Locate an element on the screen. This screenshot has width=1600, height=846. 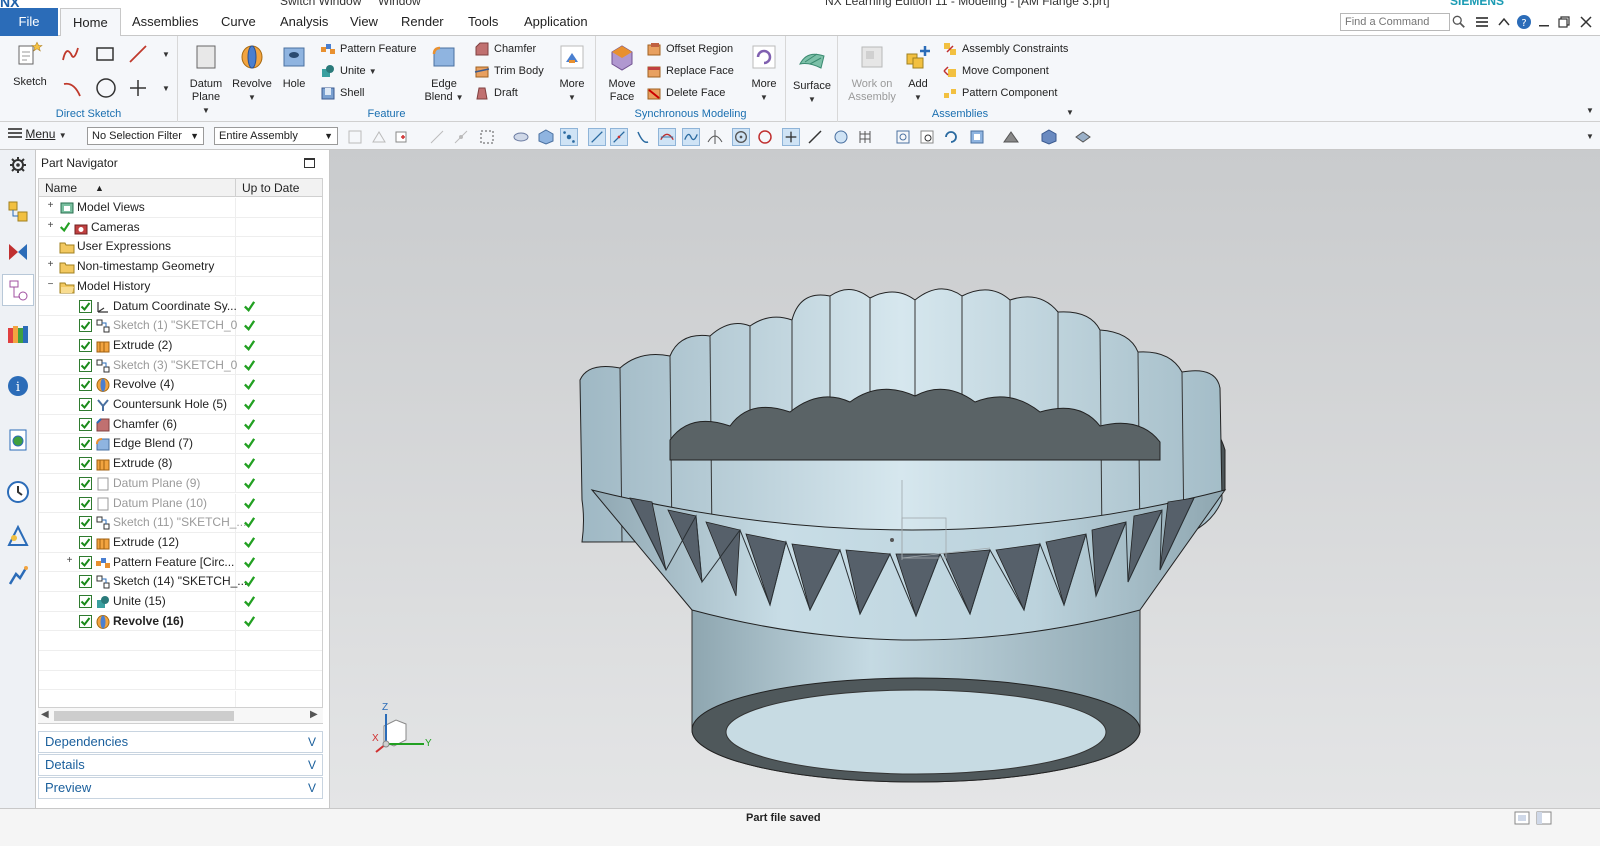
arc-icon is located at coordinates (72, 88).